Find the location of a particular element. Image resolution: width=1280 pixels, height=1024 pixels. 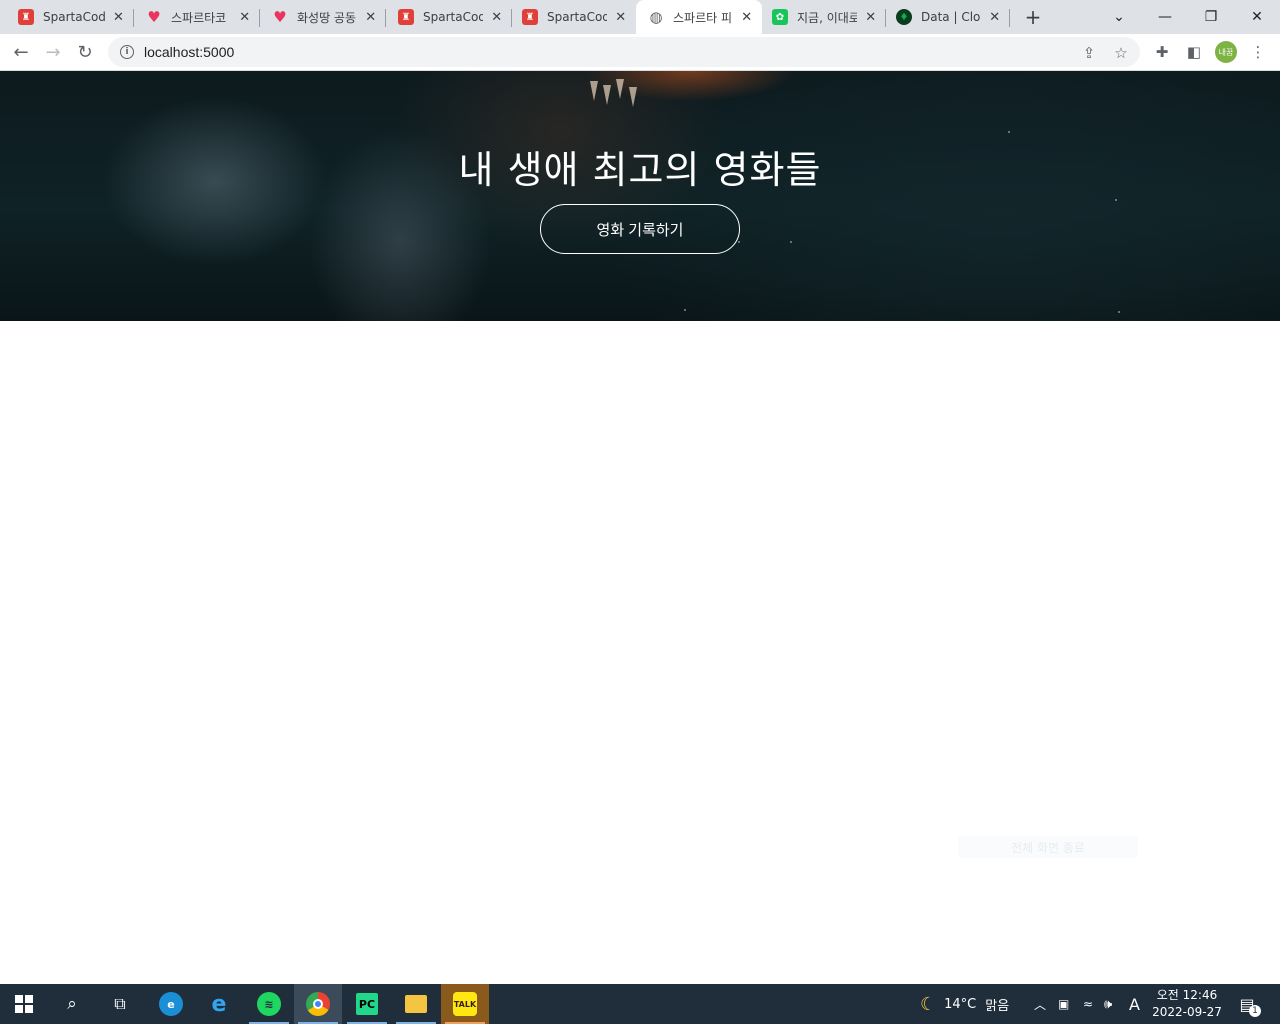

kakaotalk-icon: TALK is located at coordinates (465, 1004).